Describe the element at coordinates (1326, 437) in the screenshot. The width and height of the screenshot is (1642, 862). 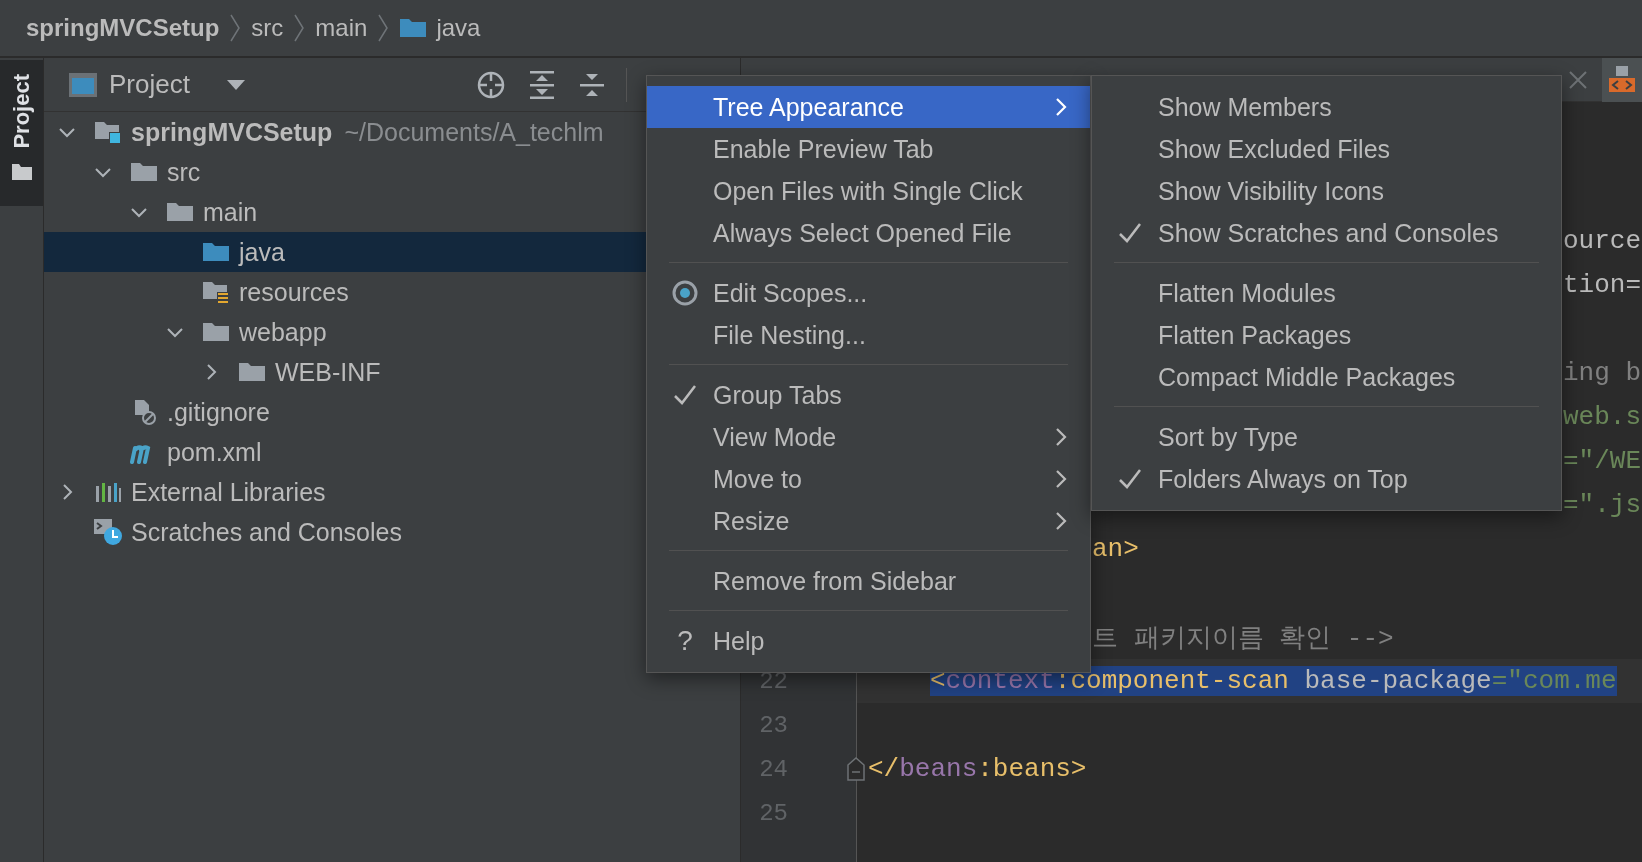
I see `menu-item: Sort by Type` at that location.